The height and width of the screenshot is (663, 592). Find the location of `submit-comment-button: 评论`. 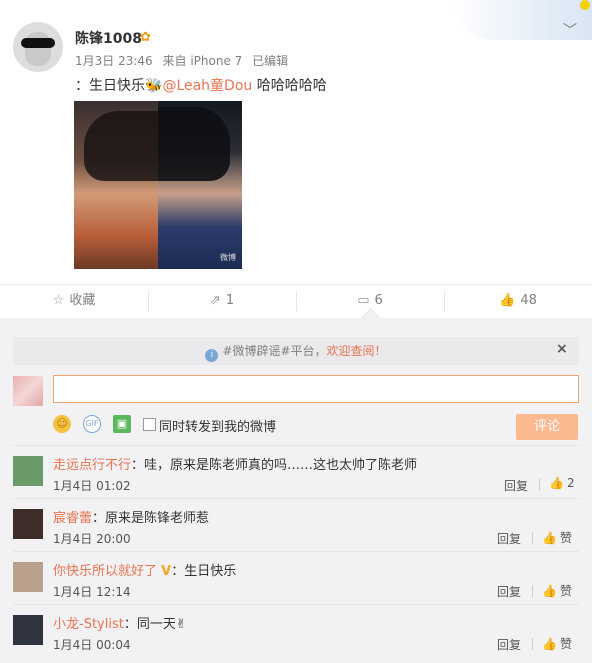

submit-comment-button: 评论 is located at coordinates (547, 427).